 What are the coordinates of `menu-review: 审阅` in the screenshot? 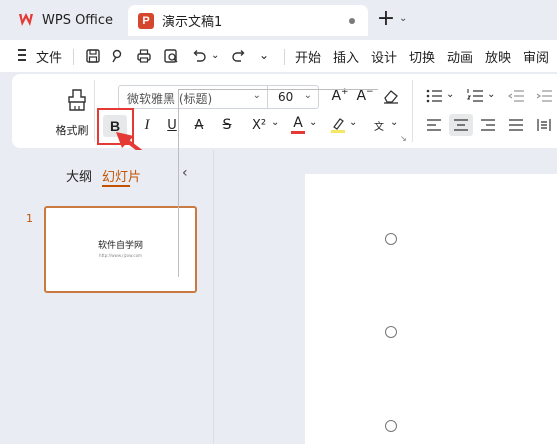 It's located at (536, 56).